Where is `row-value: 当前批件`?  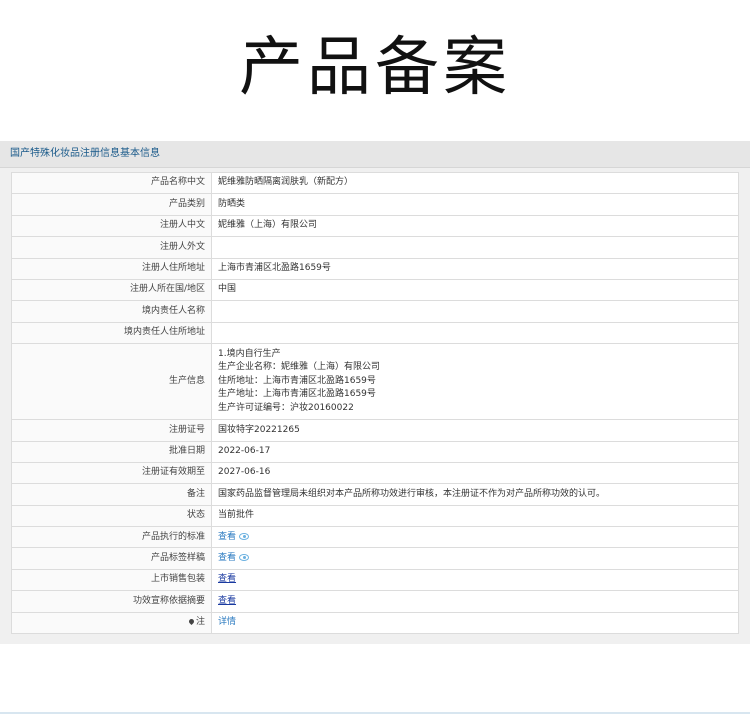
row-value: 当前批件 is located at coordinates (475, 516).